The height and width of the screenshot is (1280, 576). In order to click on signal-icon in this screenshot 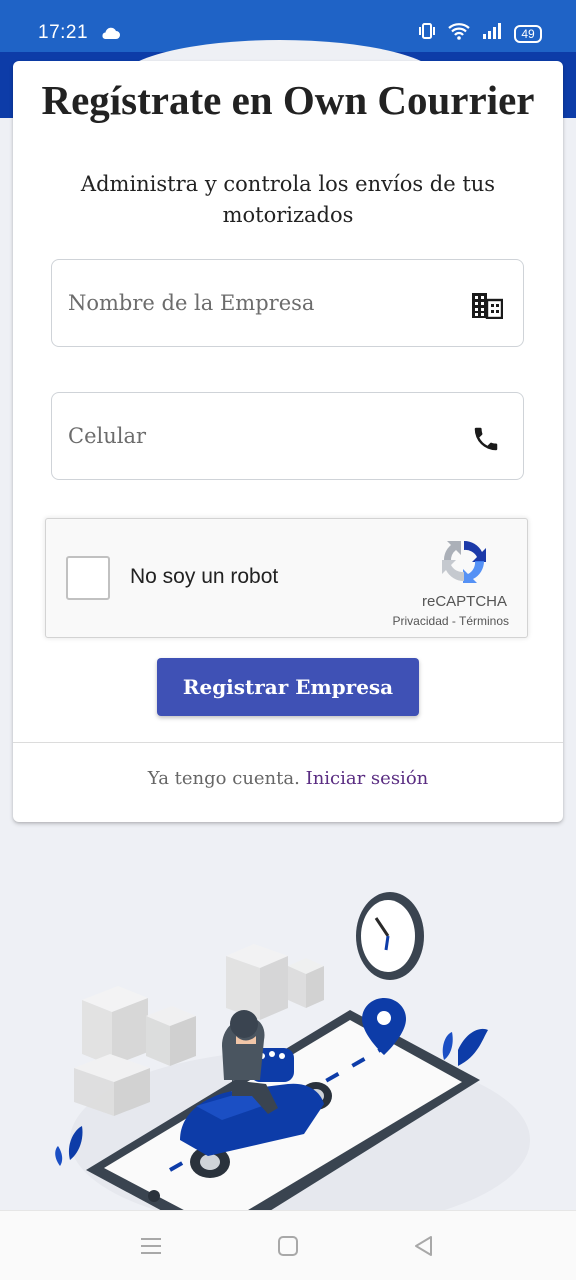, I will do `click(492, 33)`.